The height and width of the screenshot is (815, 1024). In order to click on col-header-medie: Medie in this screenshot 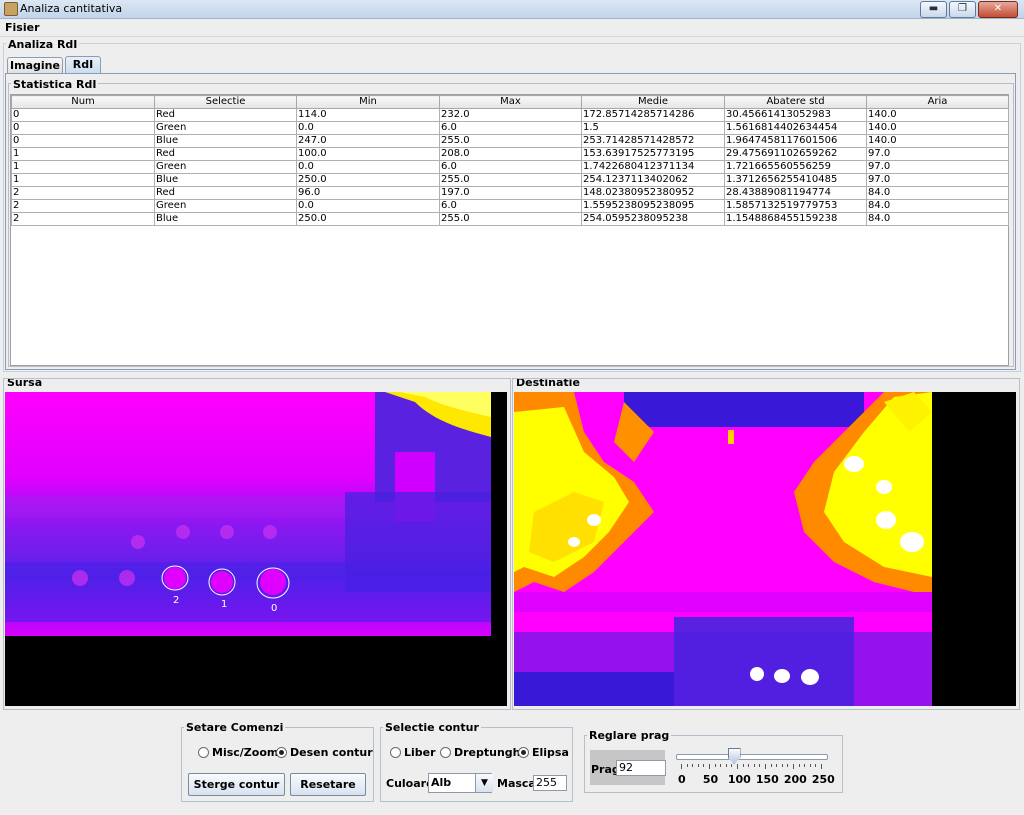, I will do `click(653, 102)`.